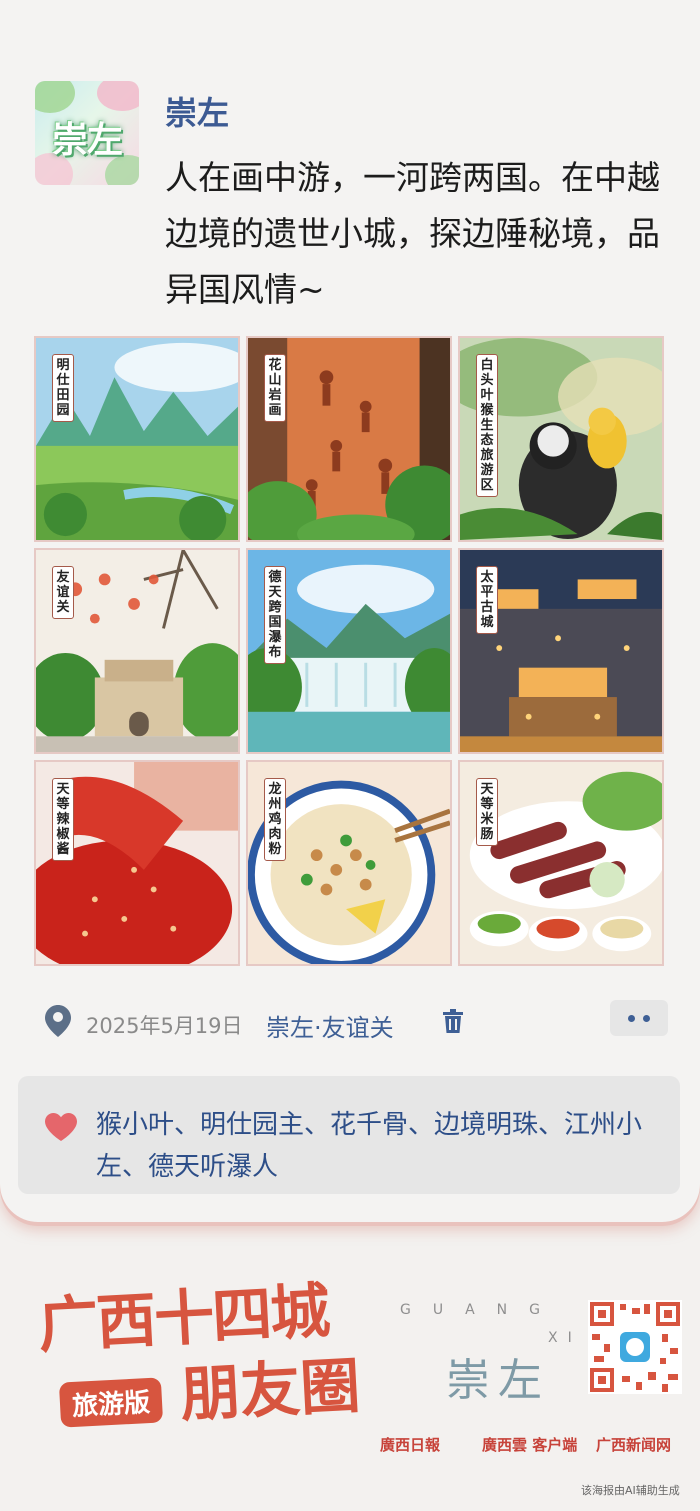 The height and width of the screenshot is (1511, 700). Describe the element at coordinates (487, 425) in the screenshot. I see `photo-label: 白头叶猴生态旅游区` at that location.